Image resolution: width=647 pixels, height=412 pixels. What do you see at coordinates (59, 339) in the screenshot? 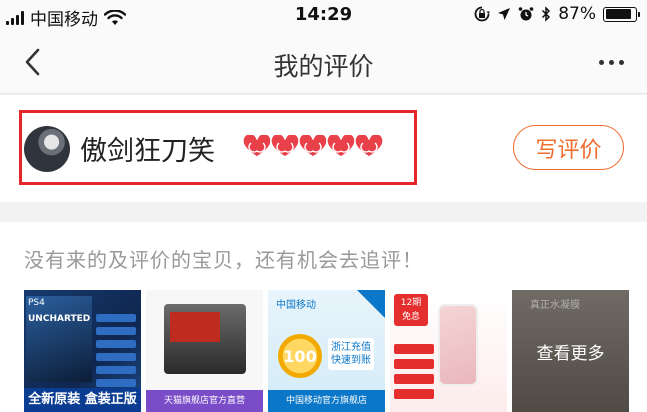
I see `game-box-art` at bounding box center [59, 339].